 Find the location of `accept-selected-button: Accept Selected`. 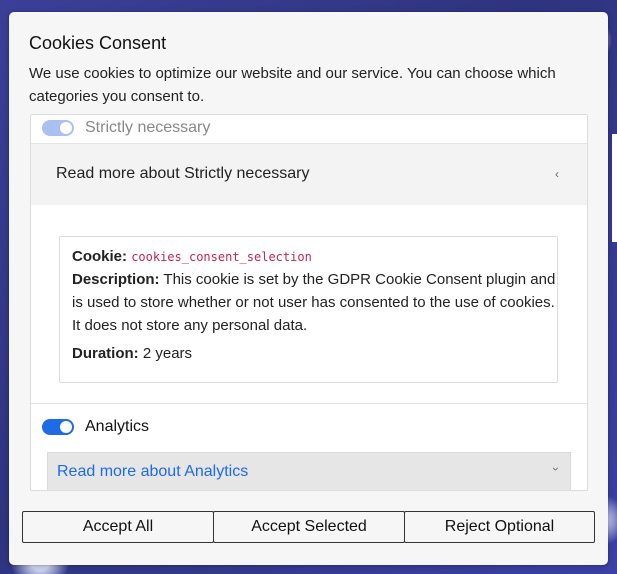

accept-selected-button: Accept Selected is located at coordinates (309, 527).